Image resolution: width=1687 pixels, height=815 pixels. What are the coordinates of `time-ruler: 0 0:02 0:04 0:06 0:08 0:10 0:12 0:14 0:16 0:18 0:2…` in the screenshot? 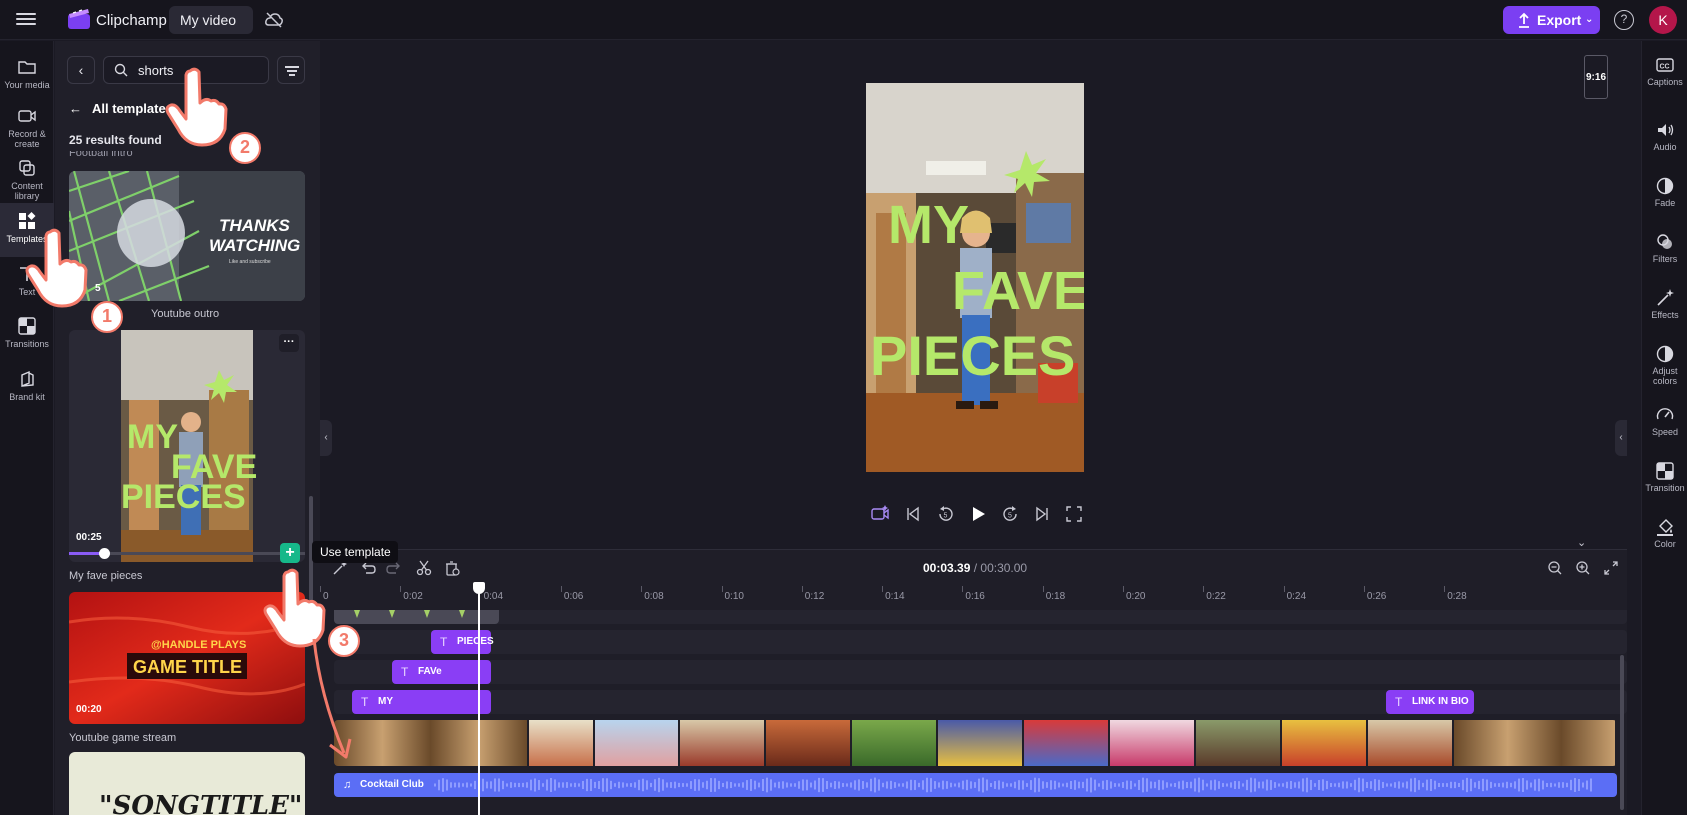 It's located at (973, 596).